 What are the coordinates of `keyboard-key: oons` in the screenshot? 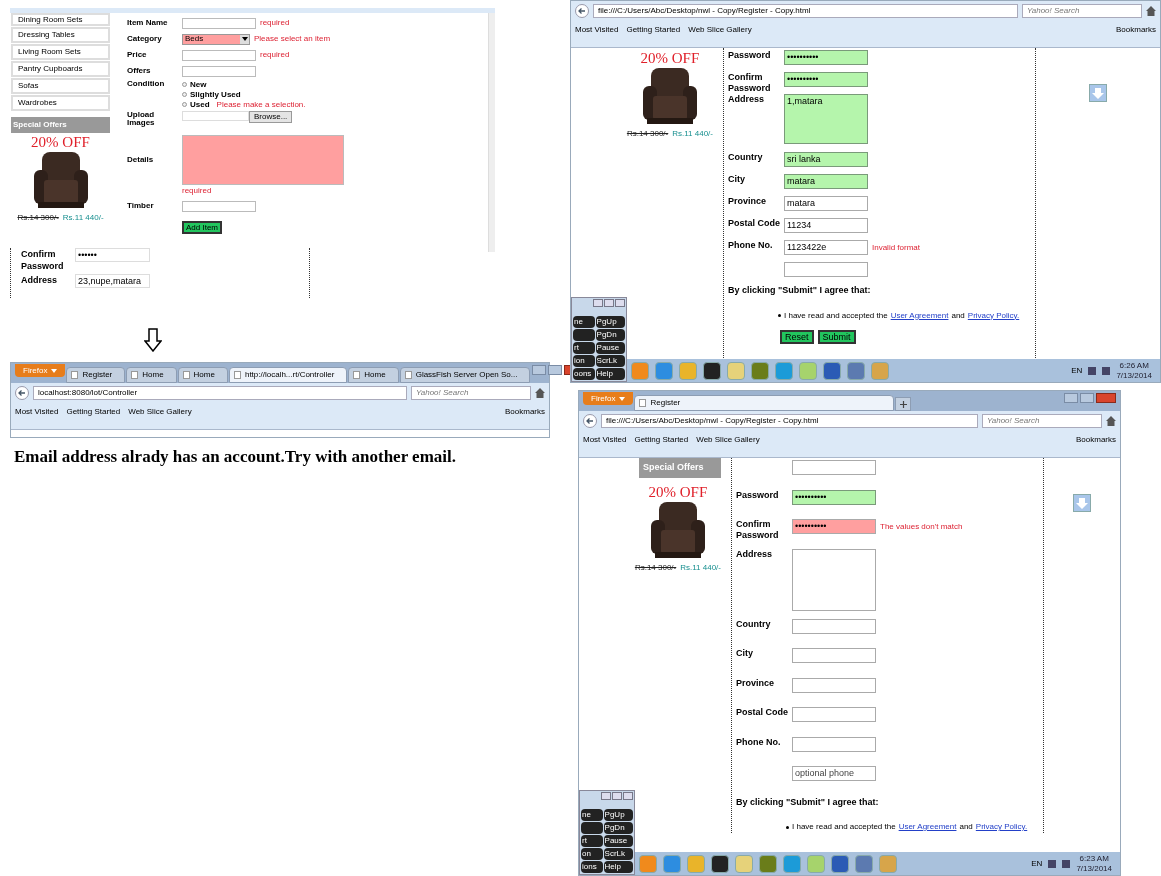 It's located at (584, 374).